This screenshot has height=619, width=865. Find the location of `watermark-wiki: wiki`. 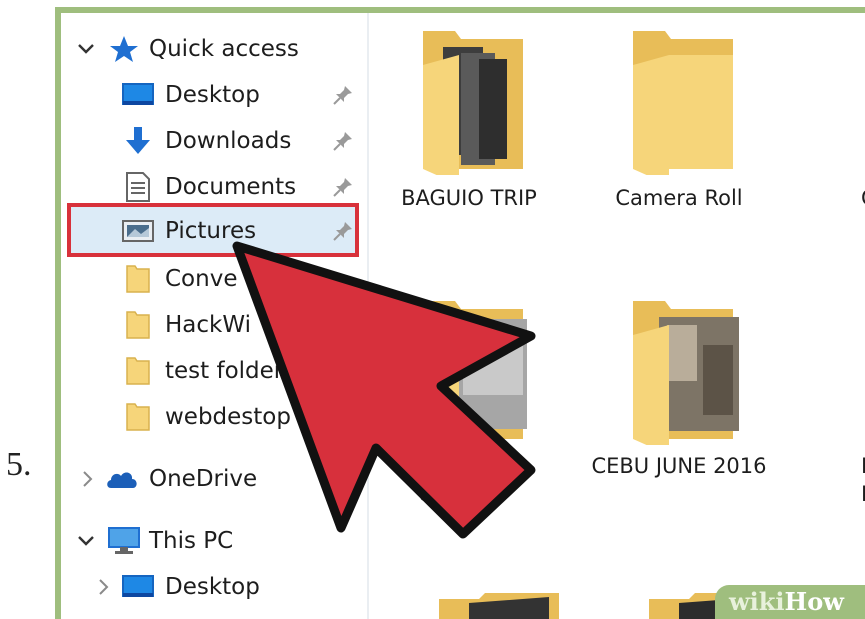

watermark-wiki: wiki is located at coordinates (757, 601).